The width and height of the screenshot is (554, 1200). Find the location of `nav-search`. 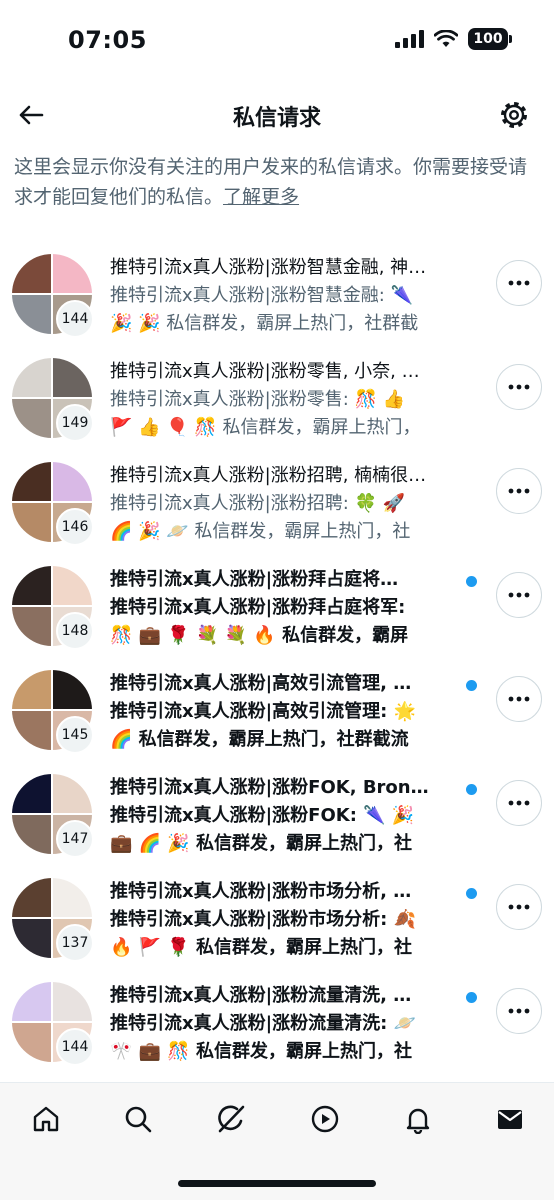

nav-search is located at coordinates (138, 1119).